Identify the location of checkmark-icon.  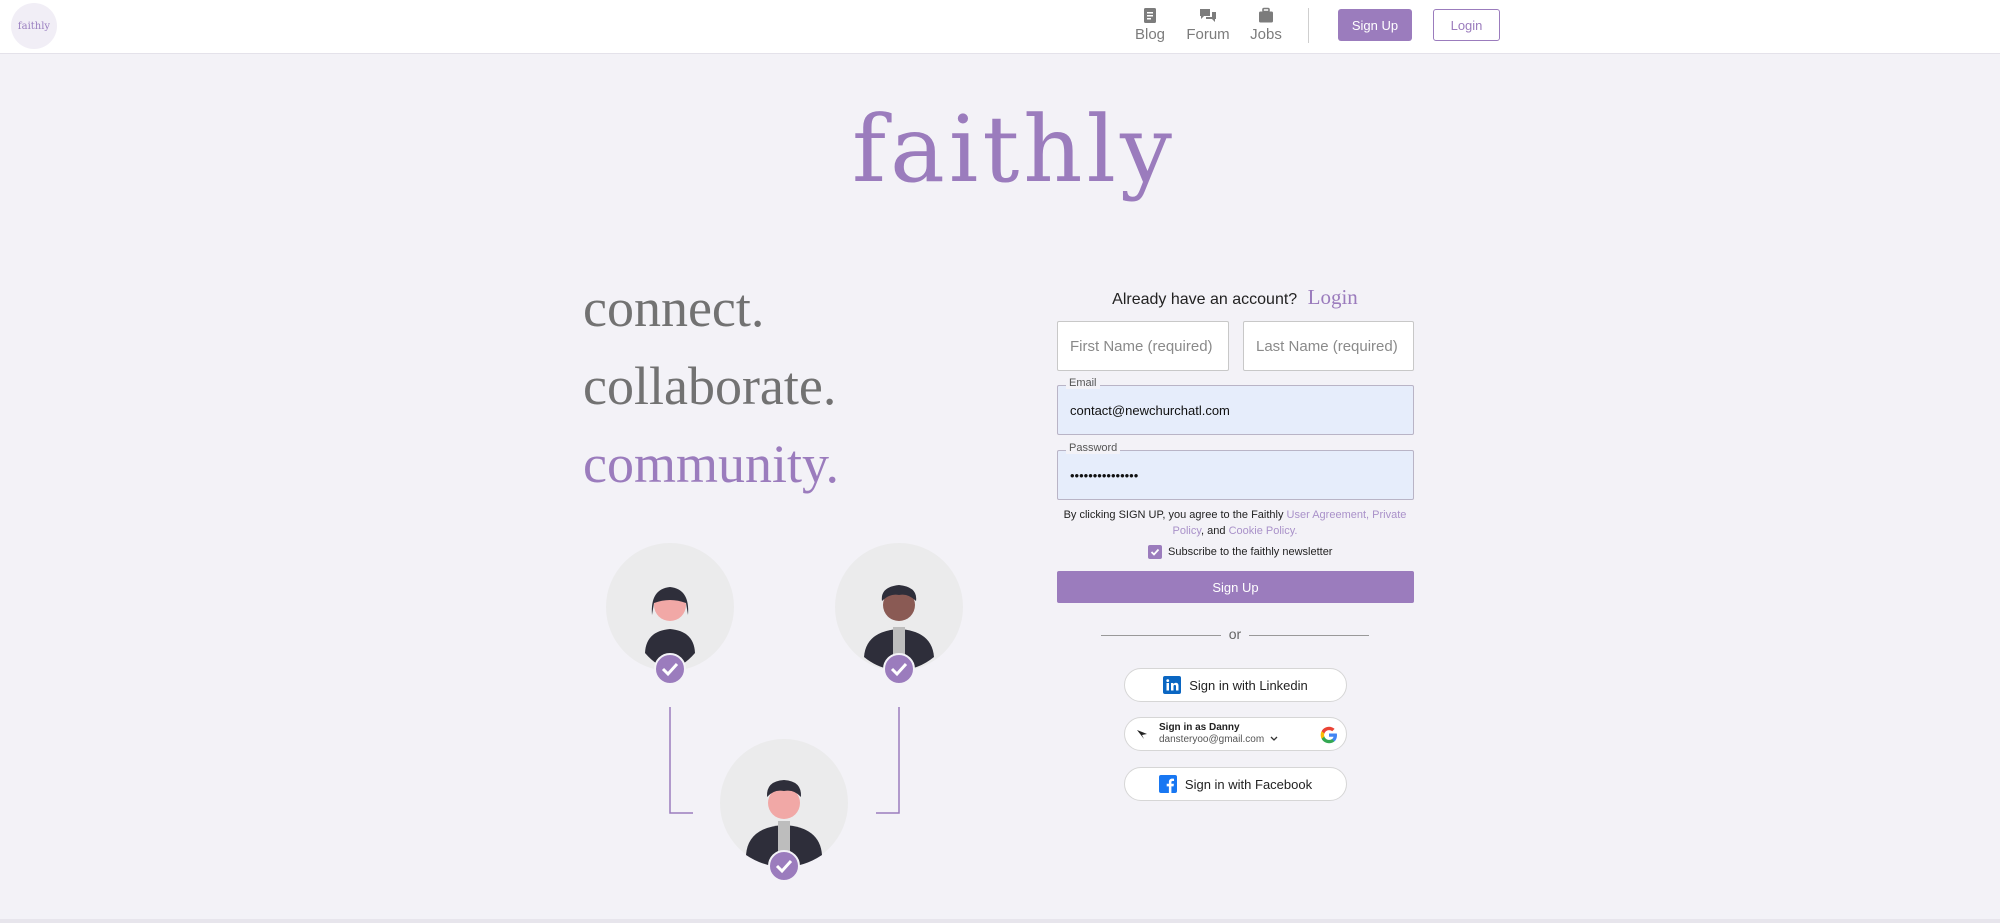
(1155, 552).